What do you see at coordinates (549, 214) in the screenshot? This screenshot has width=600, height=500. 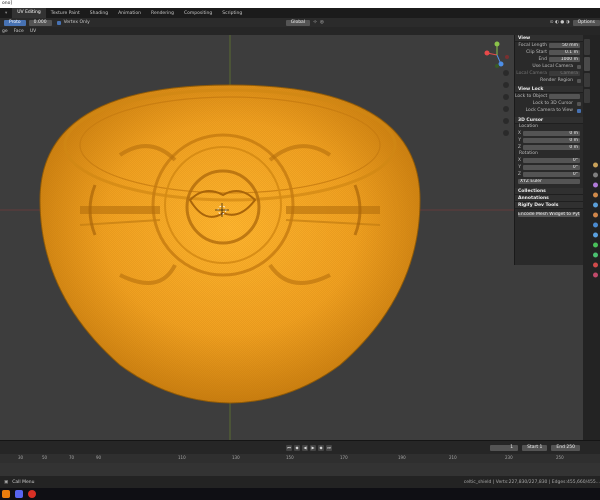 I see `encode-mesh-widget-button: Encode Mesh Widget to Python` at bounding box center [549, 214].